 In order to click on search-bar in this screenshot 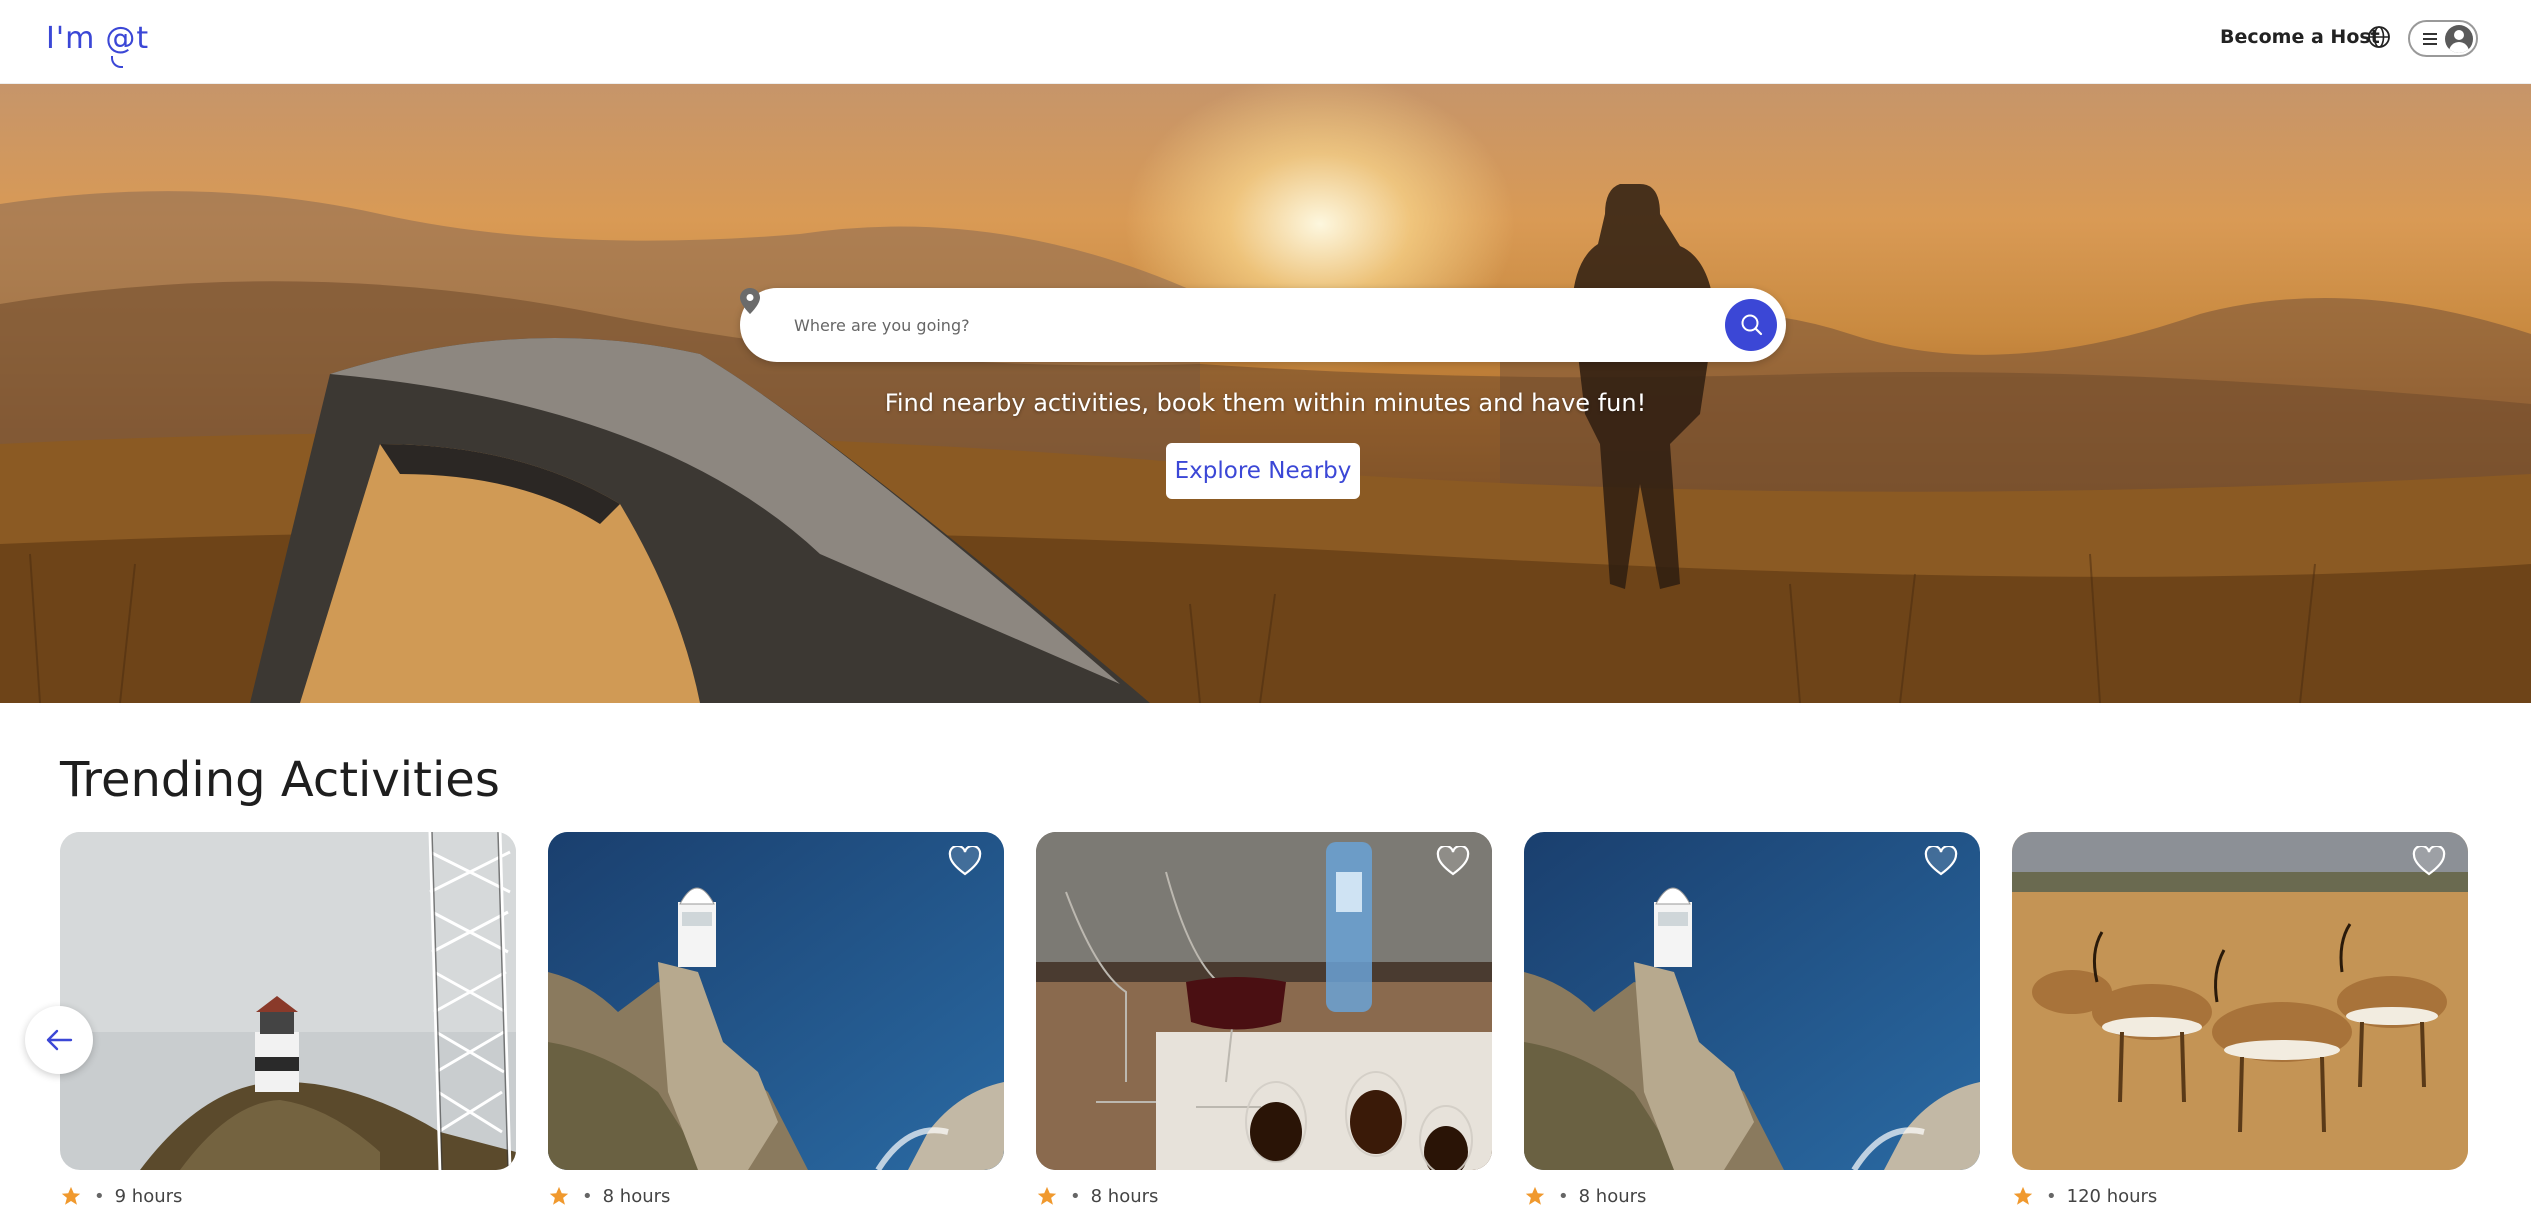, I will do `click(1263, 325)`.